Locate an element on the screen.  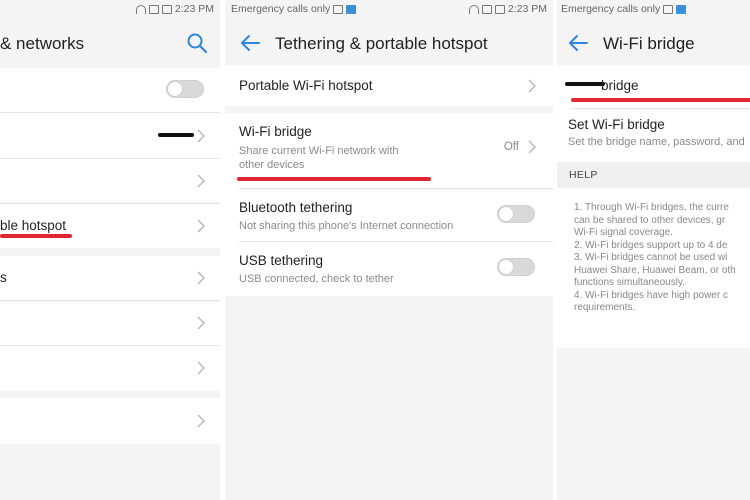
airplane-mode-toggle is located at coordinates (185, 89).